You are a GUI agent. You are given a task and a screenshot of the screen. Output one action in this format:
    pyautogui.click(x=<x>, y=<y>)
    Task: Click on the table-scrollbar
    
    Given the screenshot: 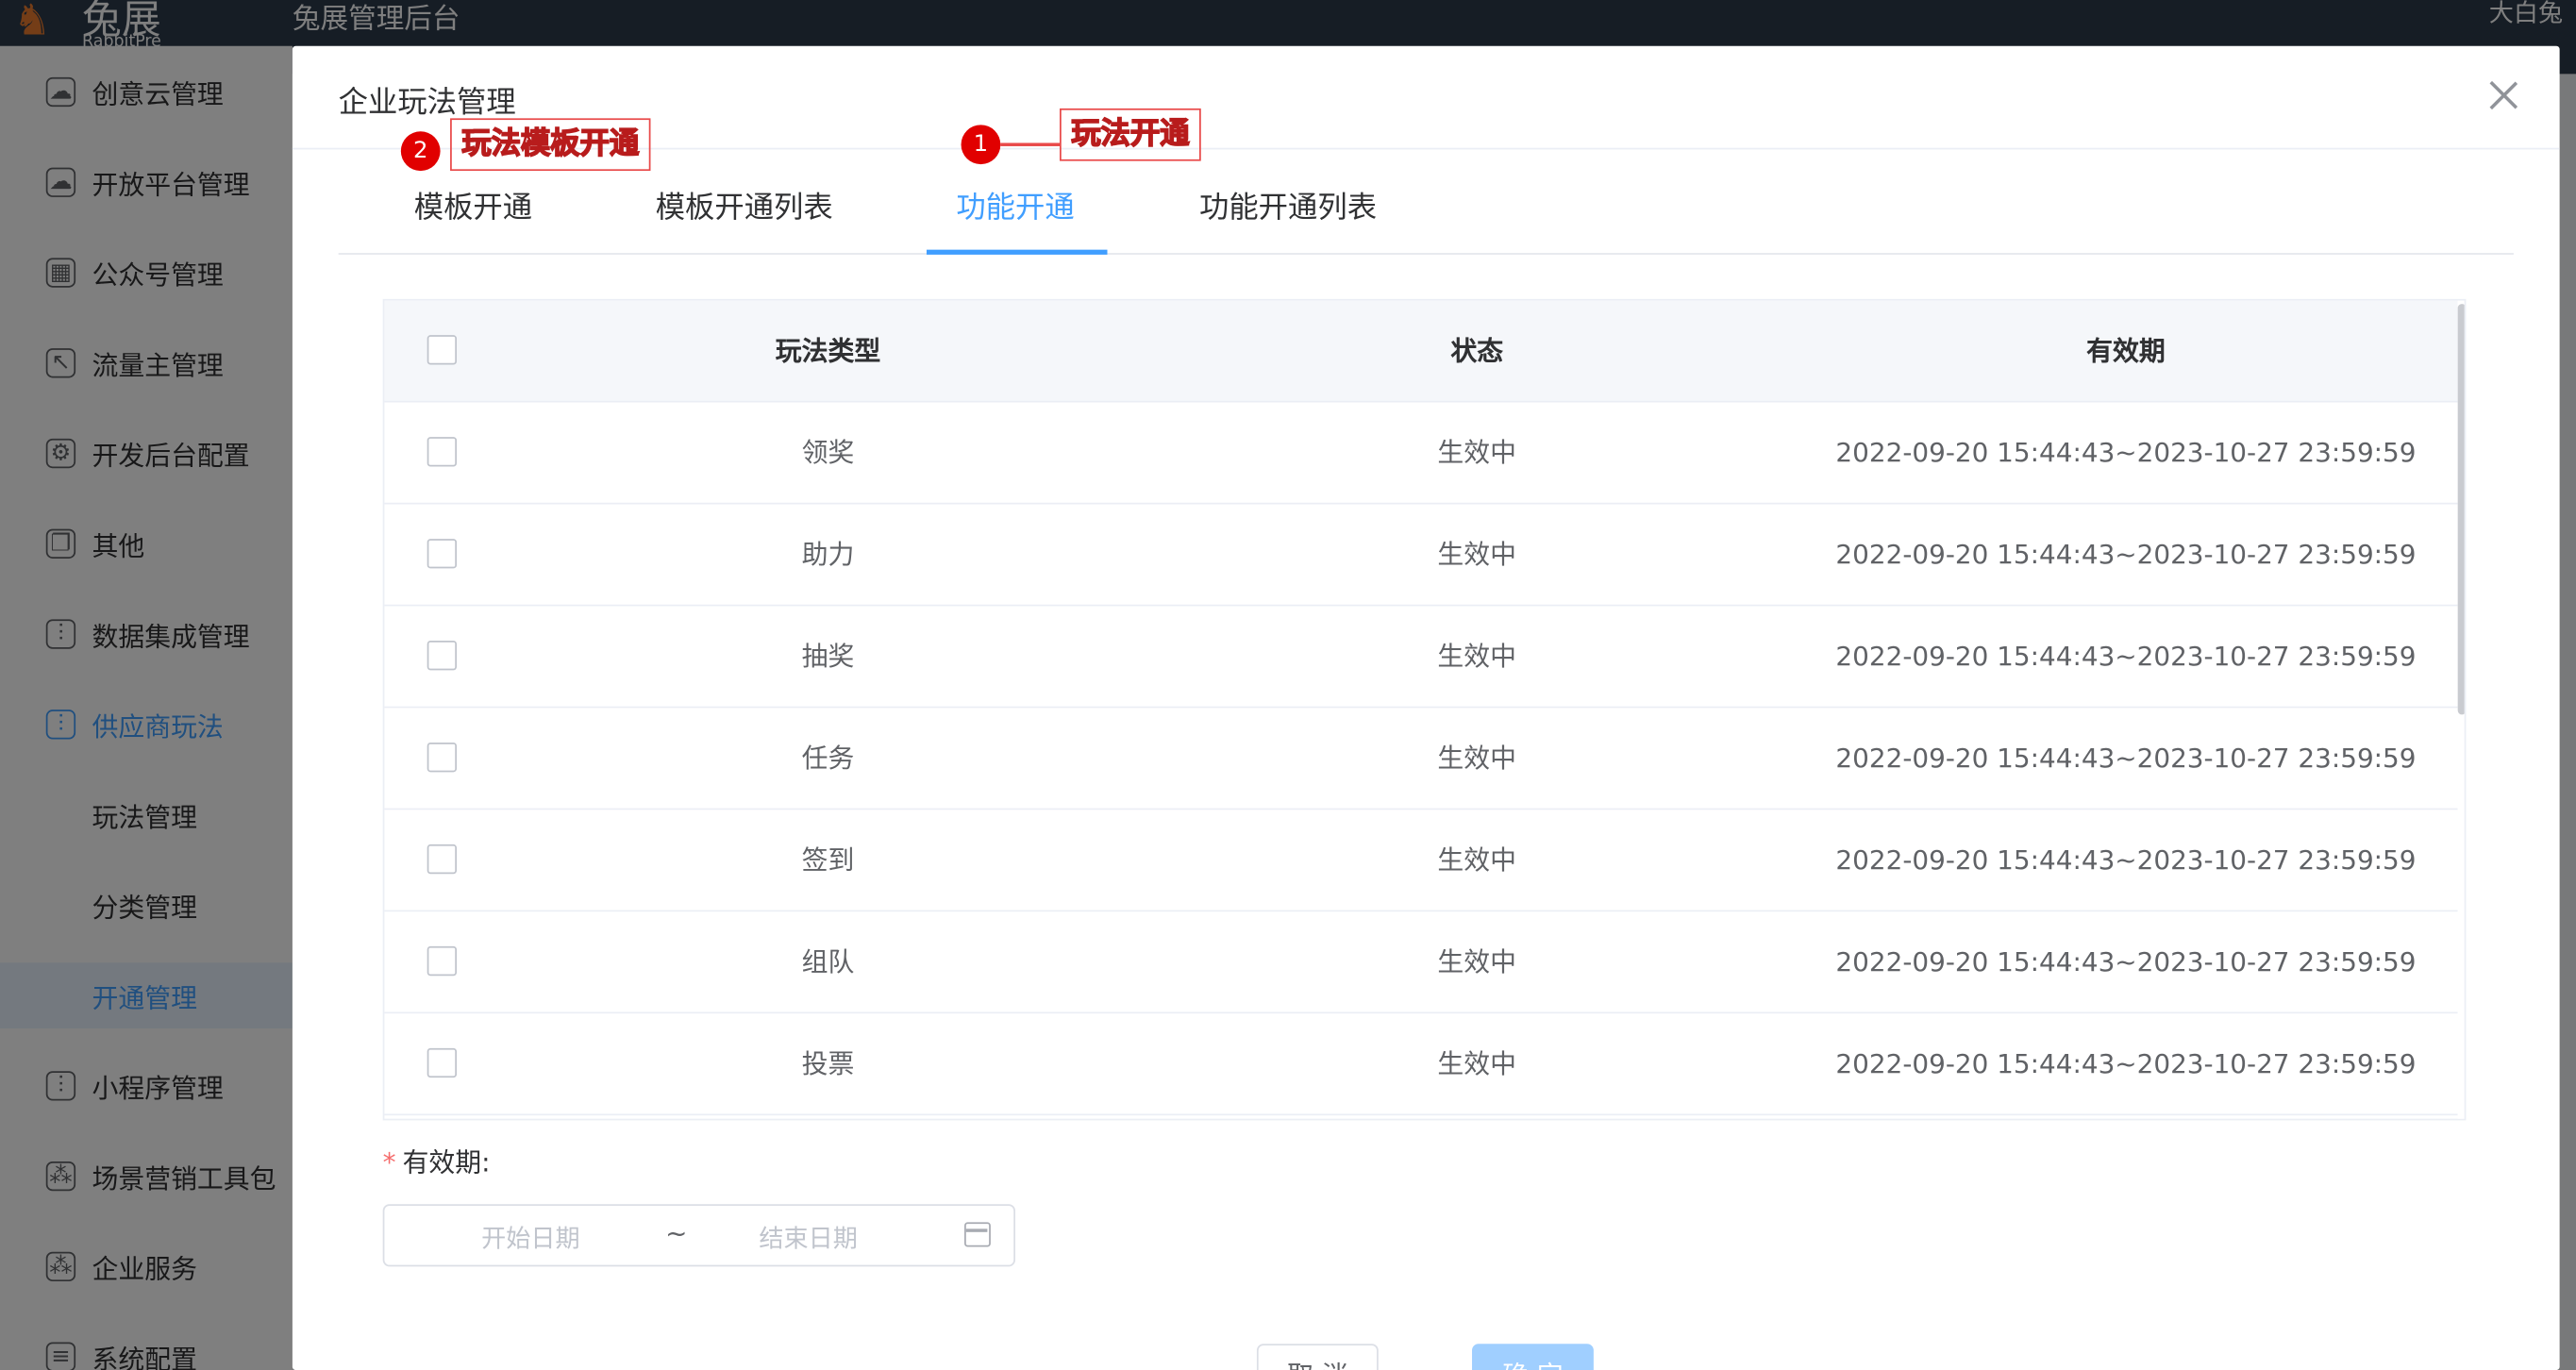 What is the action you would take?
    pyautogui.click(x=2461, y=710)
    